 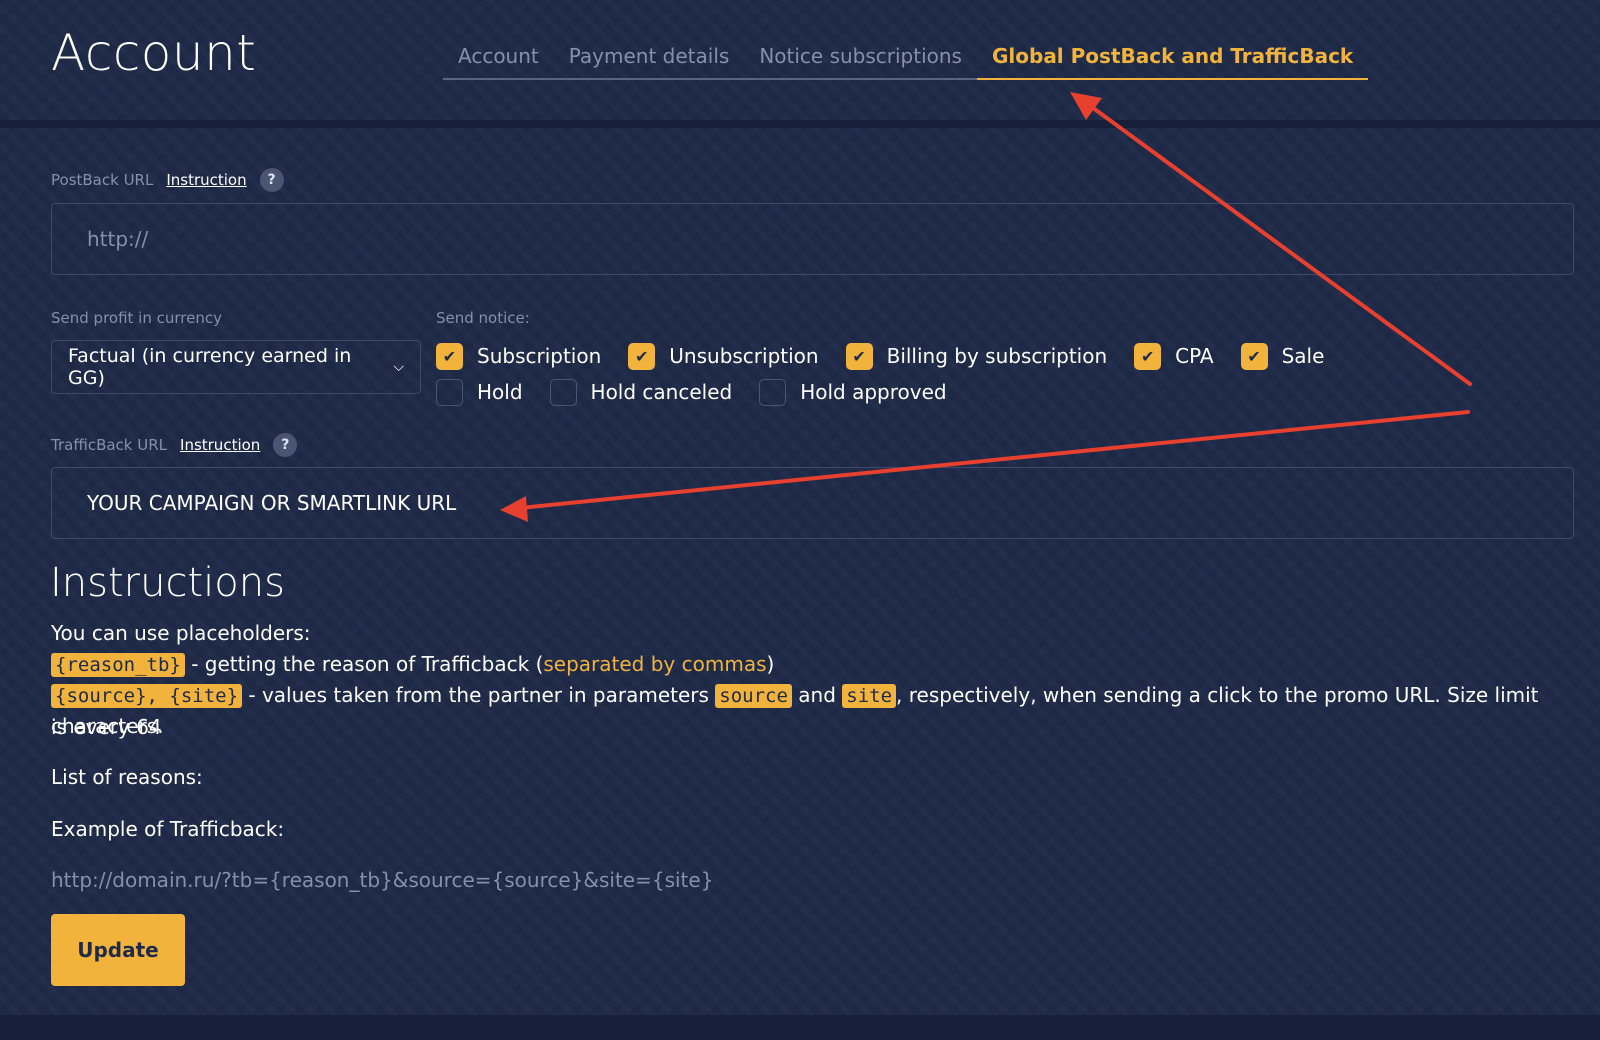 What do you see at coordinates (136, 318) in the screenshot?
I see `currency-label: Send profit in currency` at bounding box center [136, 318].